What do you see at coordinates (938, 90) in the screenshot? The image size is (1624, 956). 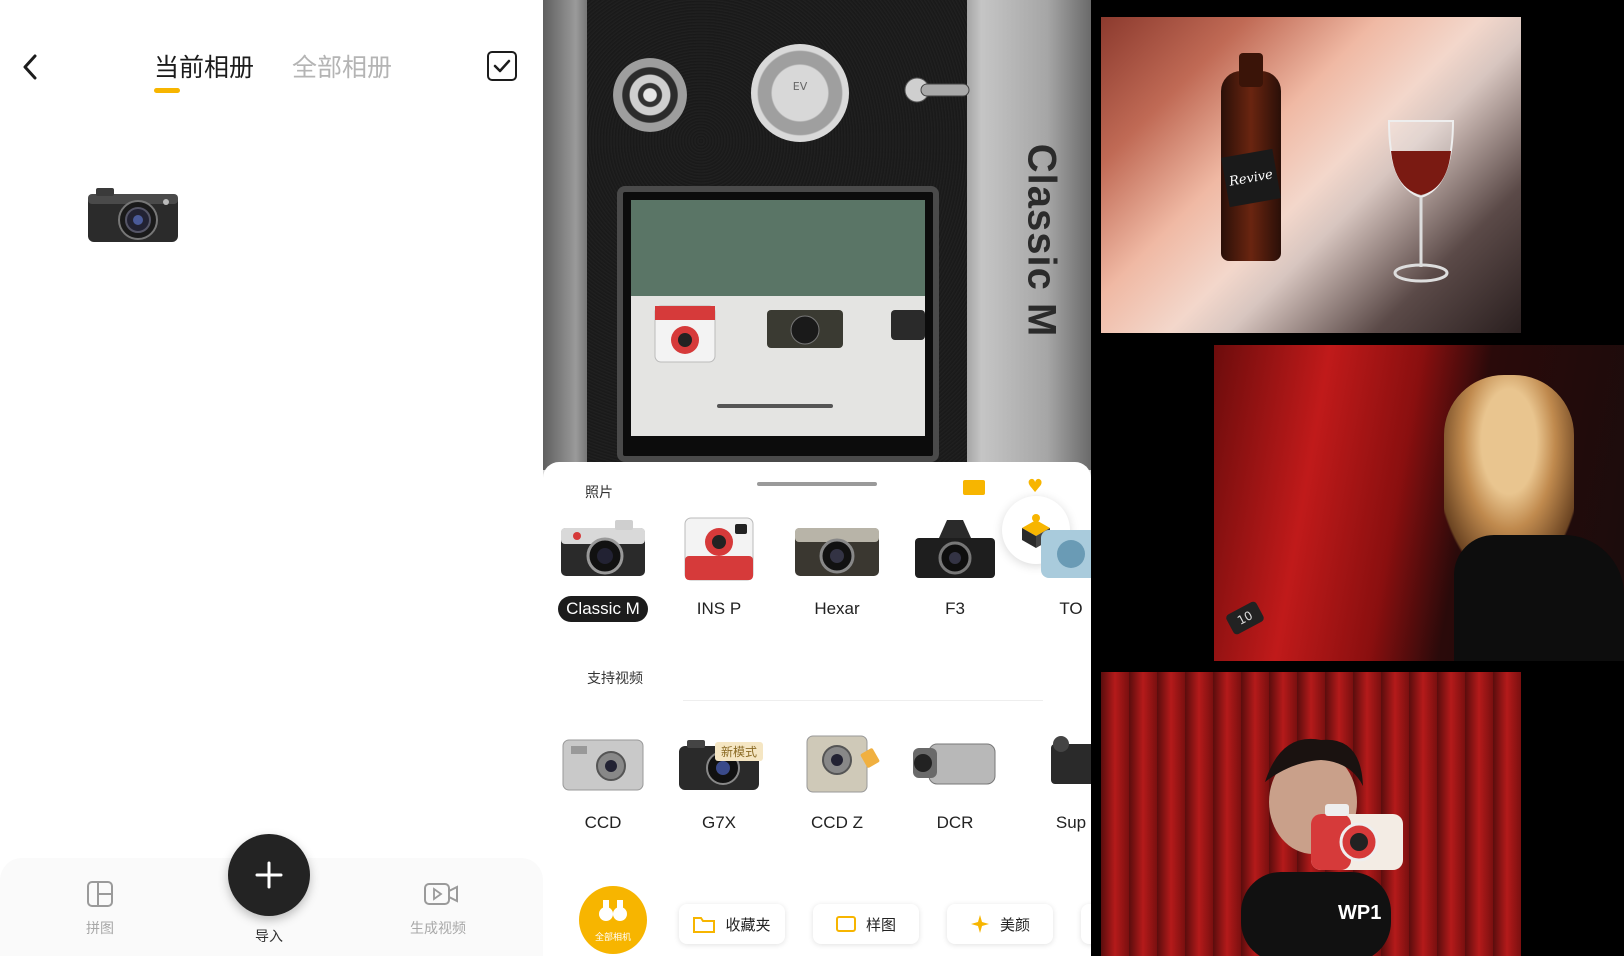 I see `advance-lever-icon` at bounding box center [938, 90].